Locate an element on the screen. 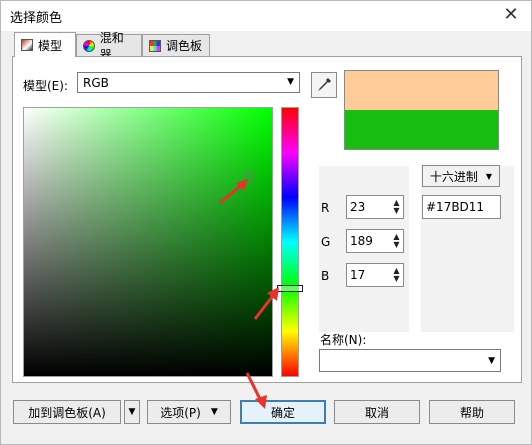 This screenshot has width=532, height=445. title-bar: 选择颜色 ✕ is located at coordinates (266, 16).